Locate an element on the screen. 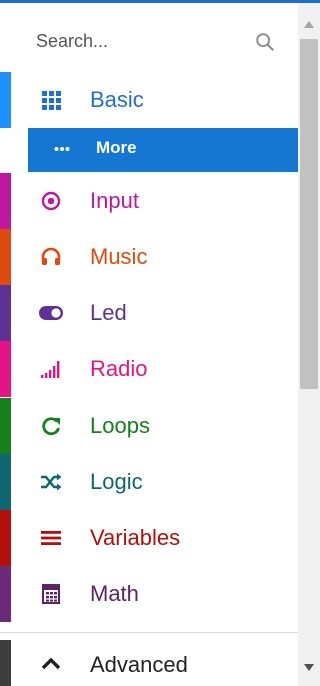  category-advanced: Advanced is located at coordinates (149, 663).